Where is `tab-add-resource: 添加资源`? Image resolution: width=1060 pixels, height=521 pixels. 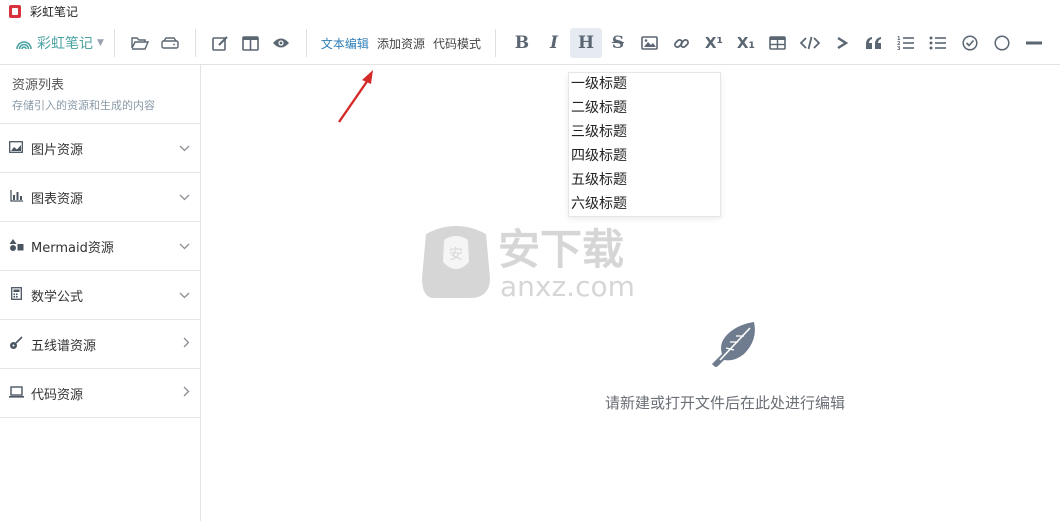
tab-add-resource: 添加资源 is located at coordinates (401, 43).